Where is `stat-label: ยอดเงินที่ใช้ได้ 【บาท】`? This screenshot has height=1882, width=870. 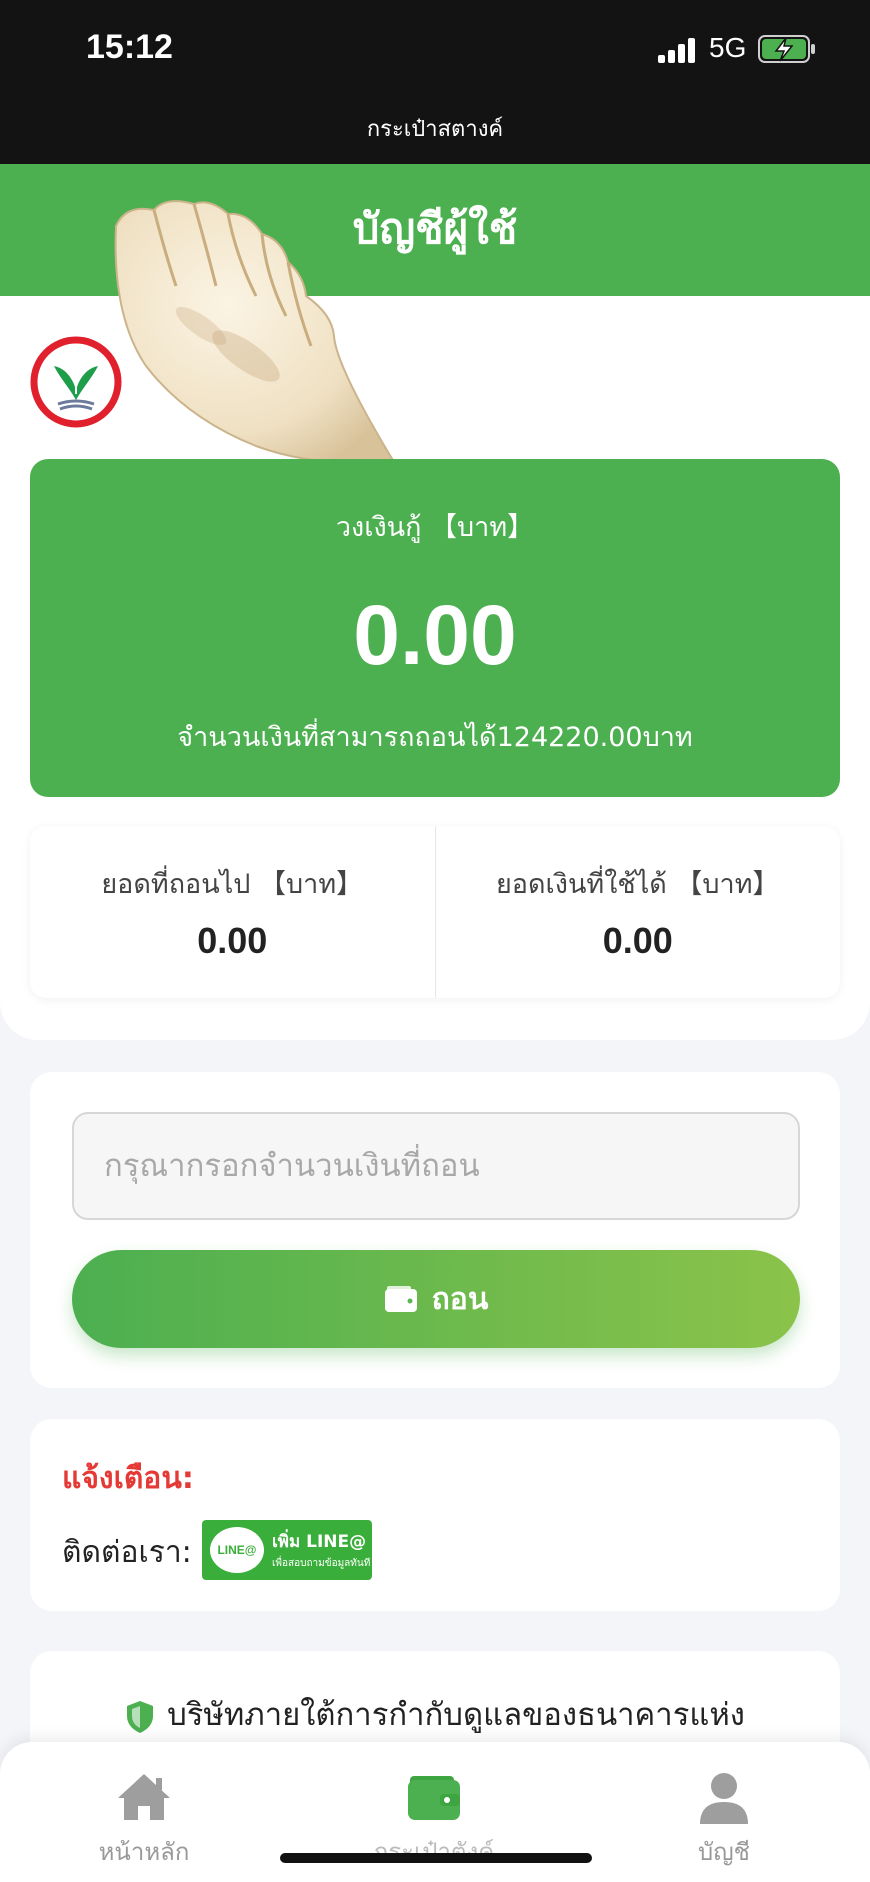
stat-label: ยอดเงินที่ใช้ได้ 【บาท】 is located at coordinates (637, 884).